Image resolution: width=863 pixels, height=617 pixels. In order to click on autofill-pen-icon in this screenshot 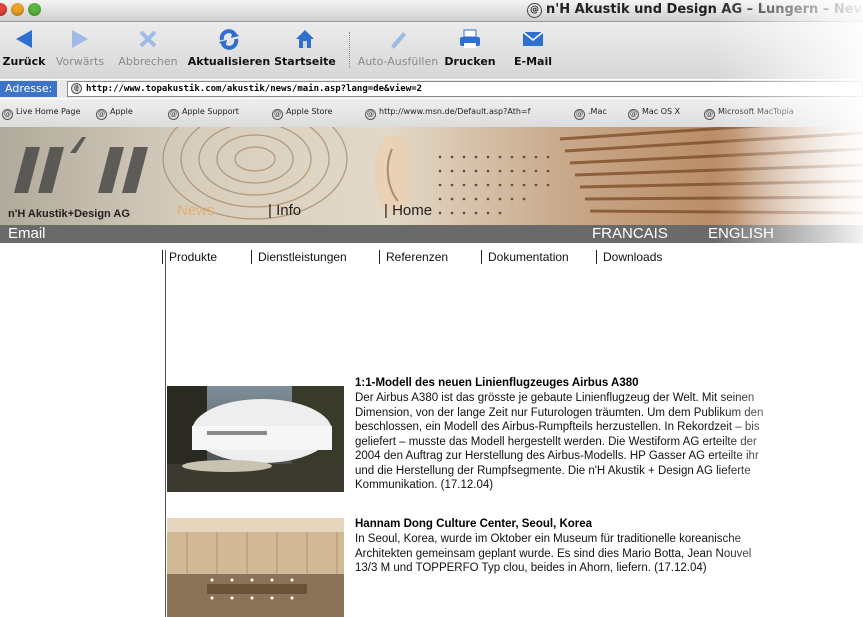, I will do `click(398, 40)`.